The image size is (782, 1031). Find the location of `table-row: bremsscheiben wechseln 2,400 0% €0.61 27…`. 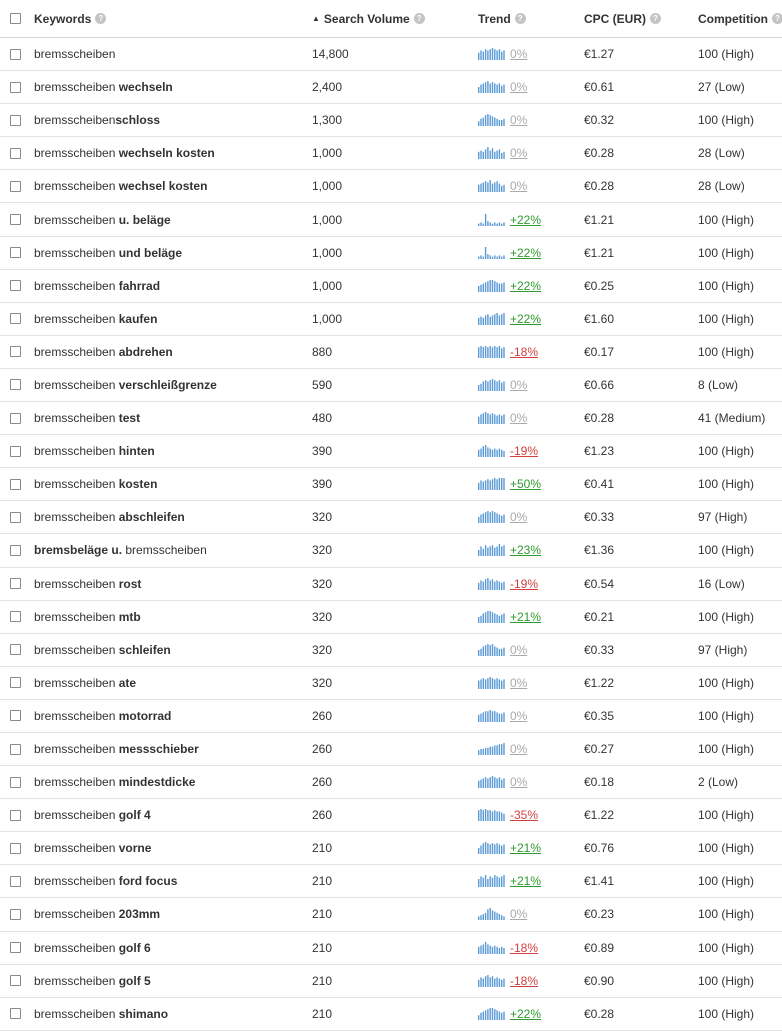

table-row: bremsscheiben wechseln 2,400 0% €0.61 27… is located at coordinates (391, 88).